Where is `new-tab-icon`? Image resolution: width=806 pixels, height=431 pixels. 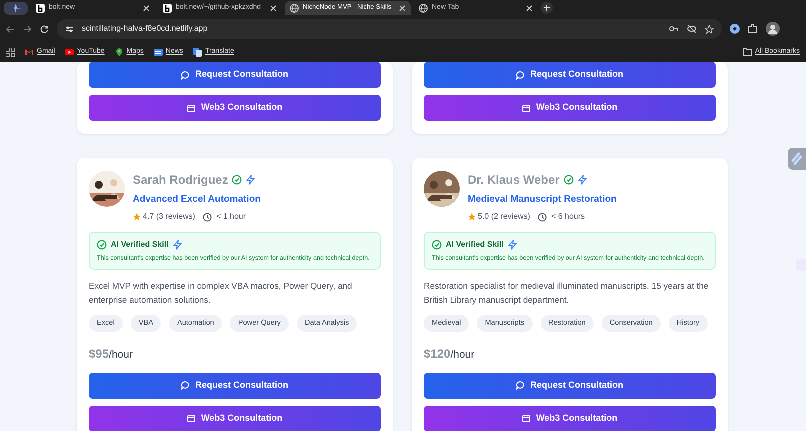
new-tab-icon is located at coordinates (547, 8).